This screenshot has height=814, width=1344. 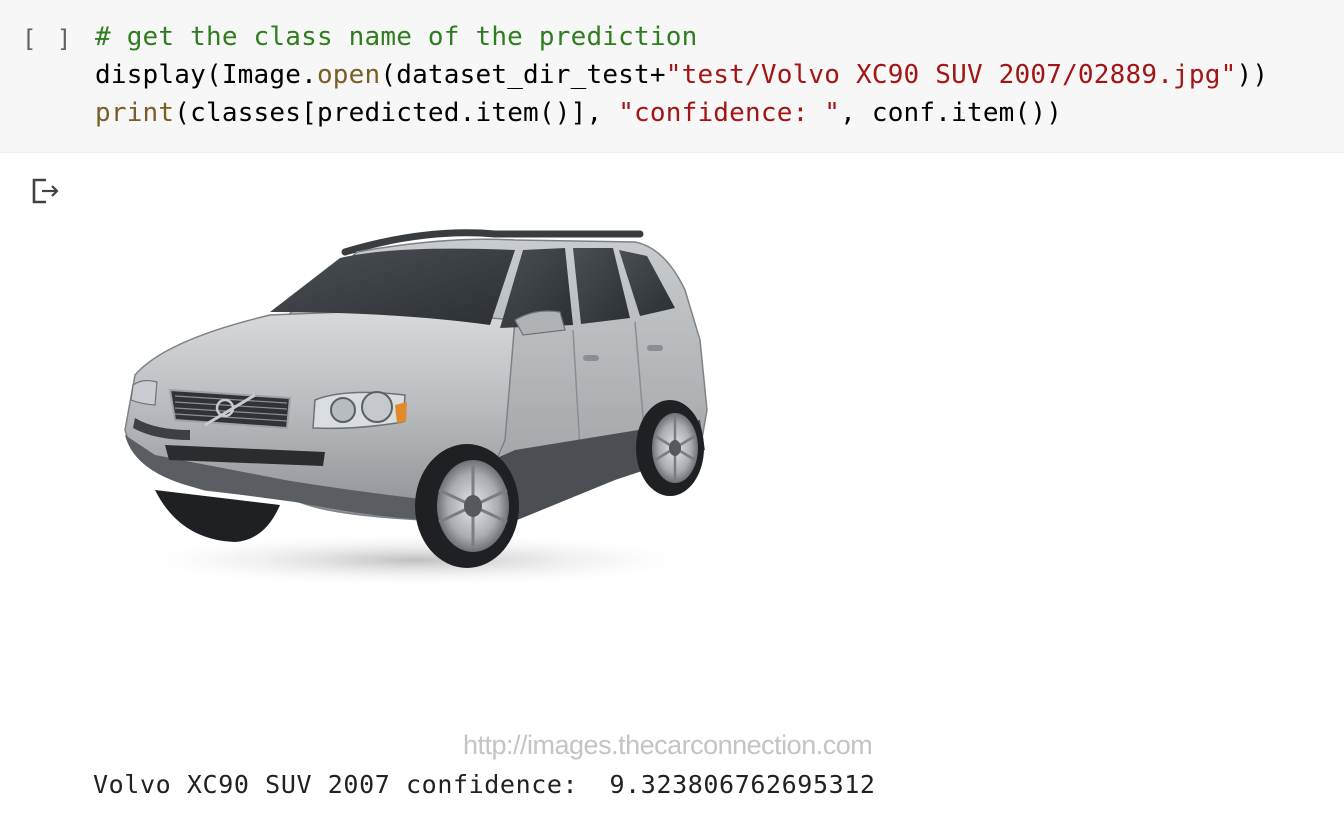 I want to click on code-token: # get the class name of the prediction, so click(x=396, y=37).